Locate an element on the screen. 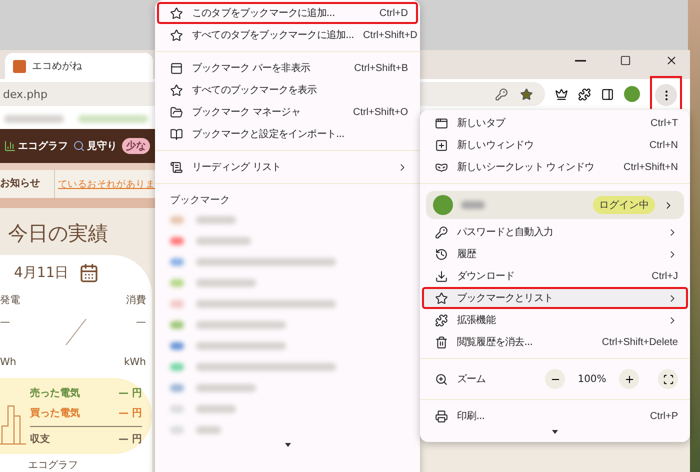 This screenshot has width=700, height=472. zoom-row: ズーム 100% is located at coordinates (555, 379).